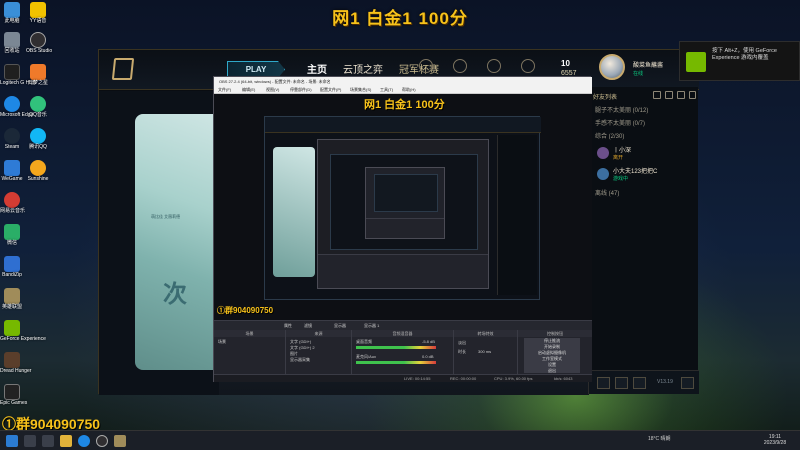 This screenshot has height=450, width=800. Describe the element at coordinates (102, 441) in the screenshot. I see `obs-icon` at that location.